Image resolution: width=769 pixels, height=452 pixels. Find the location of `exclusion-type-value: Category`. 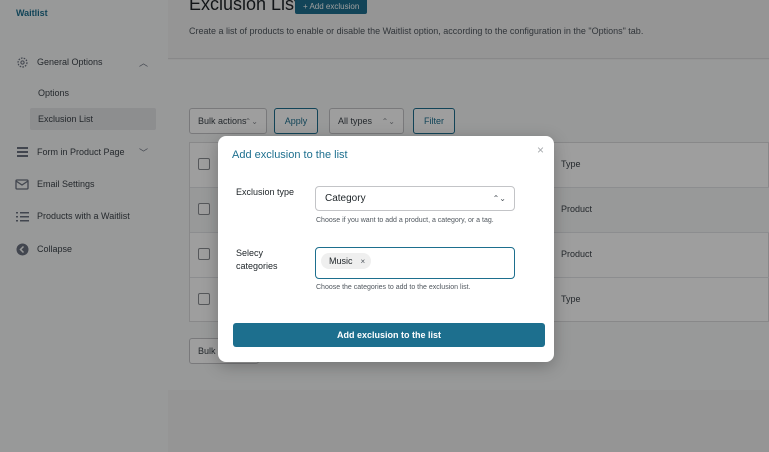

exclusion-type-value: Category is located at coordinates (345, 198).